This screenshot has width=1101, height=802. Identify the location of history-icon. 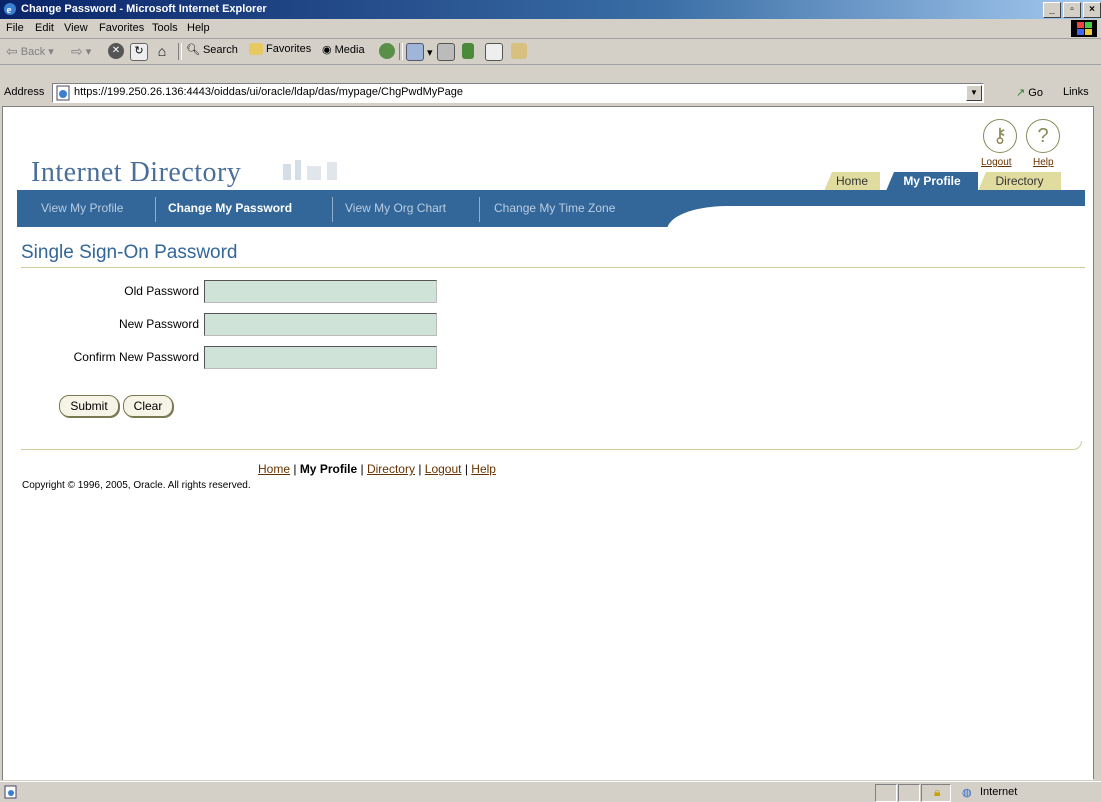
(387, 51).